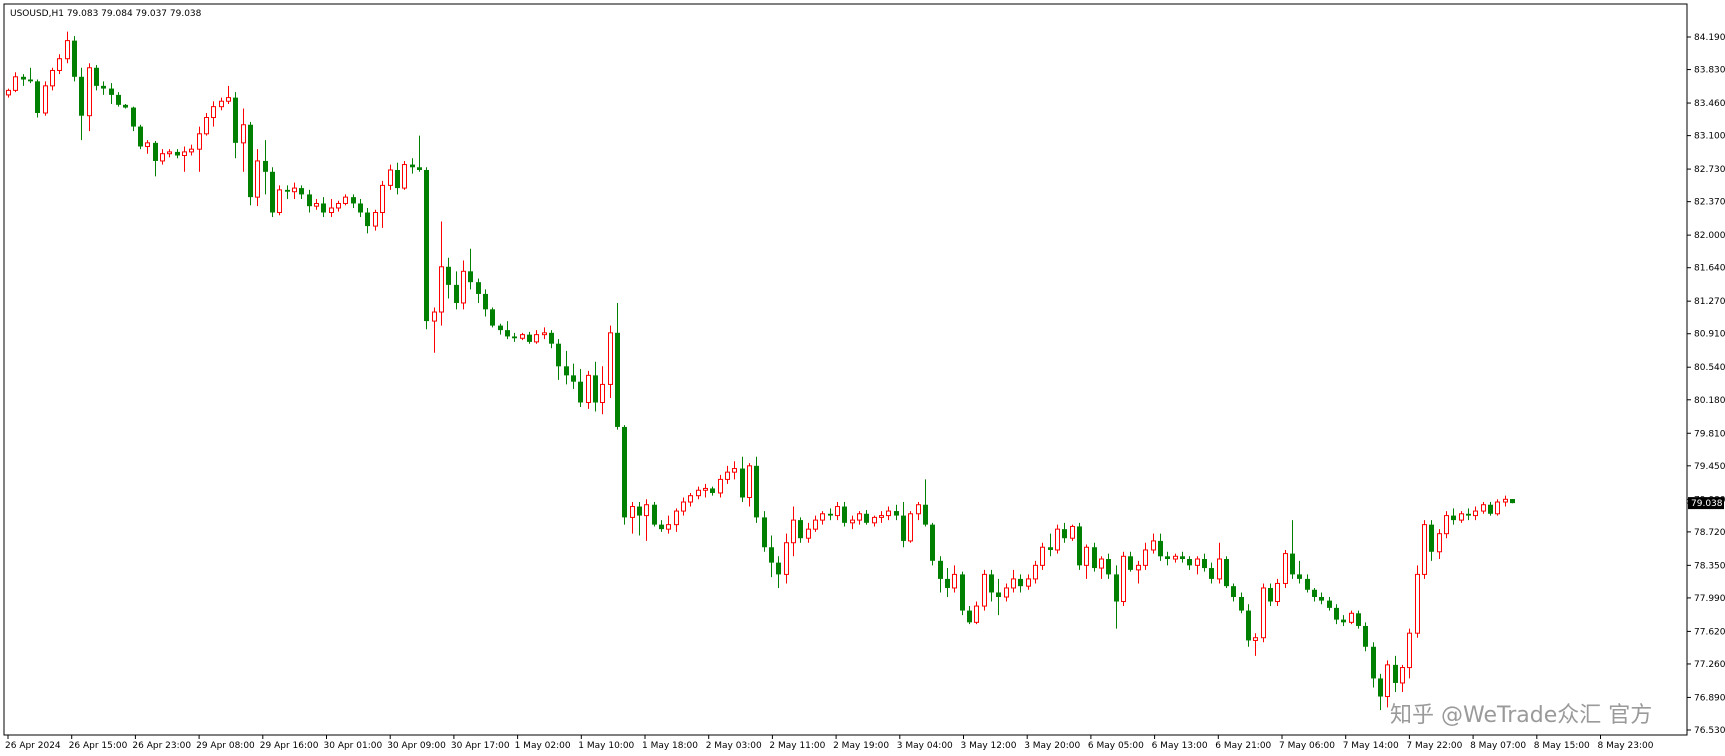  What do you see at coordinates (1709, 71) in the screenshot?
I see `y-tick-label: 83.830` at bounding box center [1709, 71].